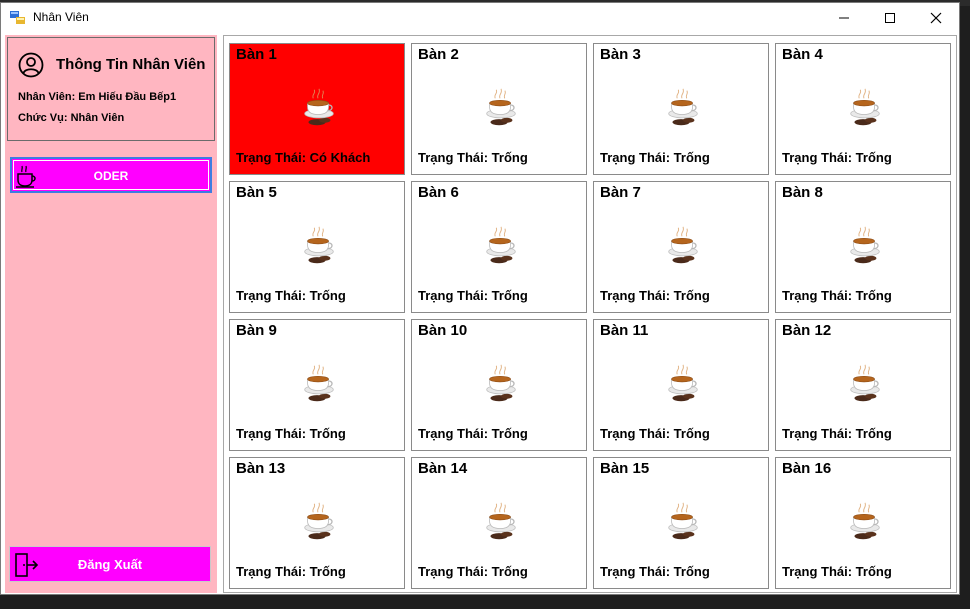 Image resolution: width=970 pixels, height=609 pixels. I want to click on table-name: Bàn 6, so click(438, 192).